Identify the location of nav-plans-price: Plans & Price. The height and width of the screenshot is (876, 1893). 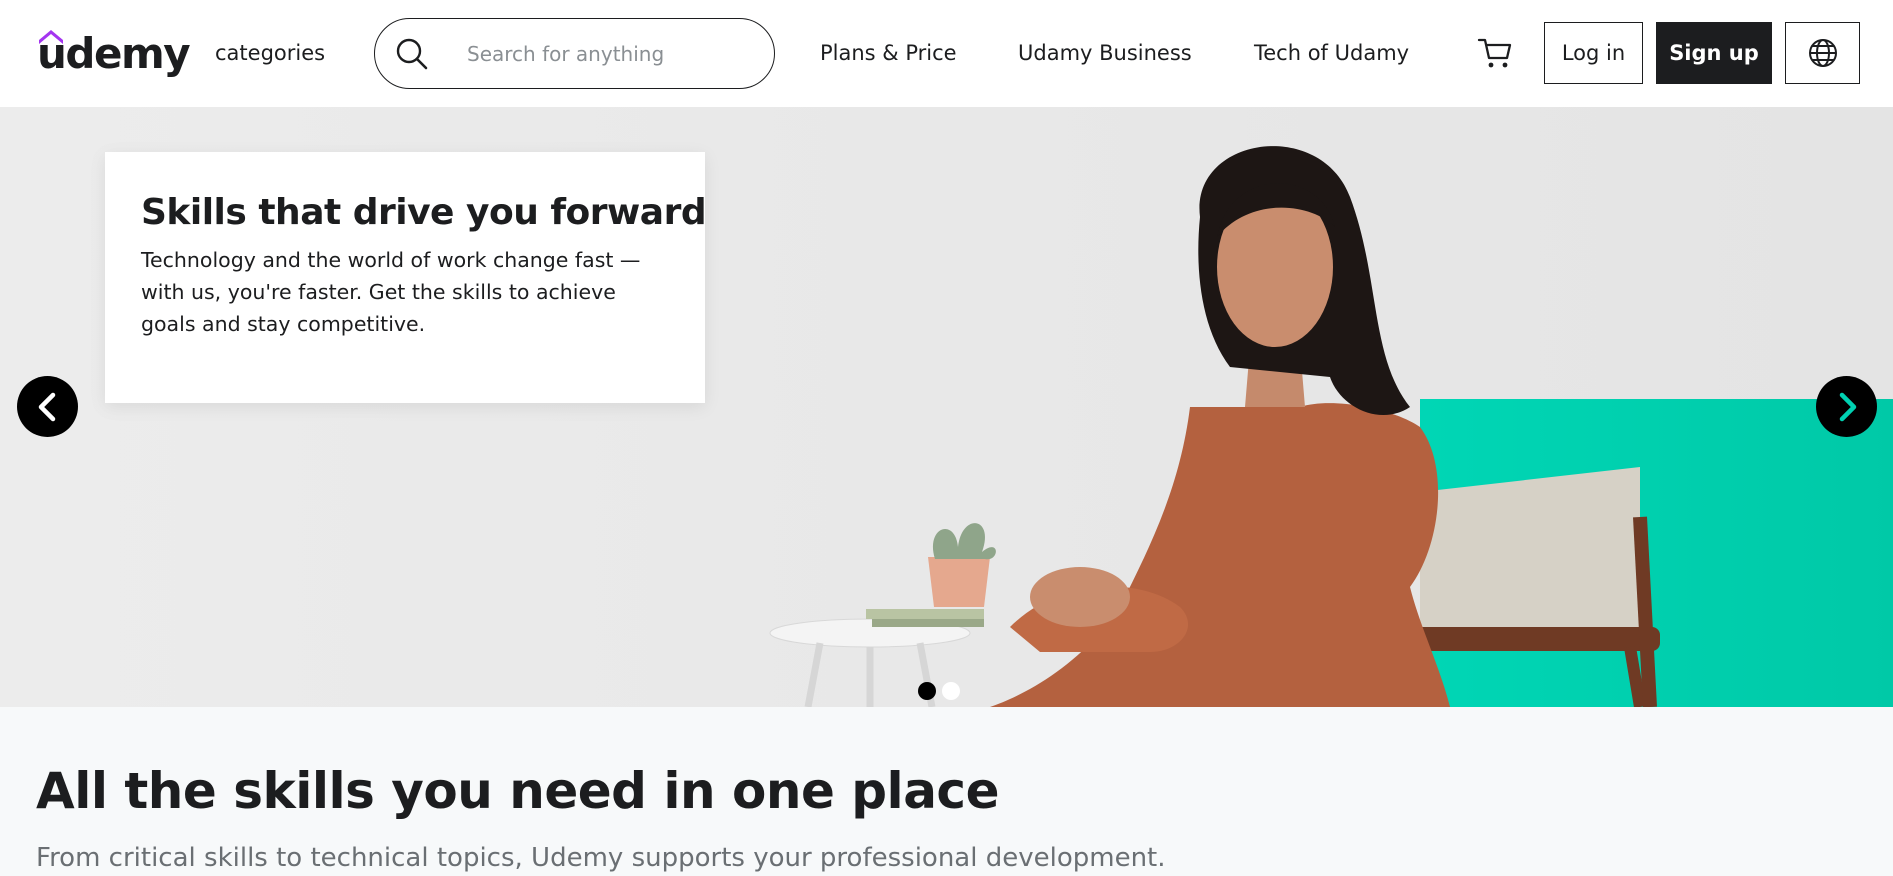
(888, 53).